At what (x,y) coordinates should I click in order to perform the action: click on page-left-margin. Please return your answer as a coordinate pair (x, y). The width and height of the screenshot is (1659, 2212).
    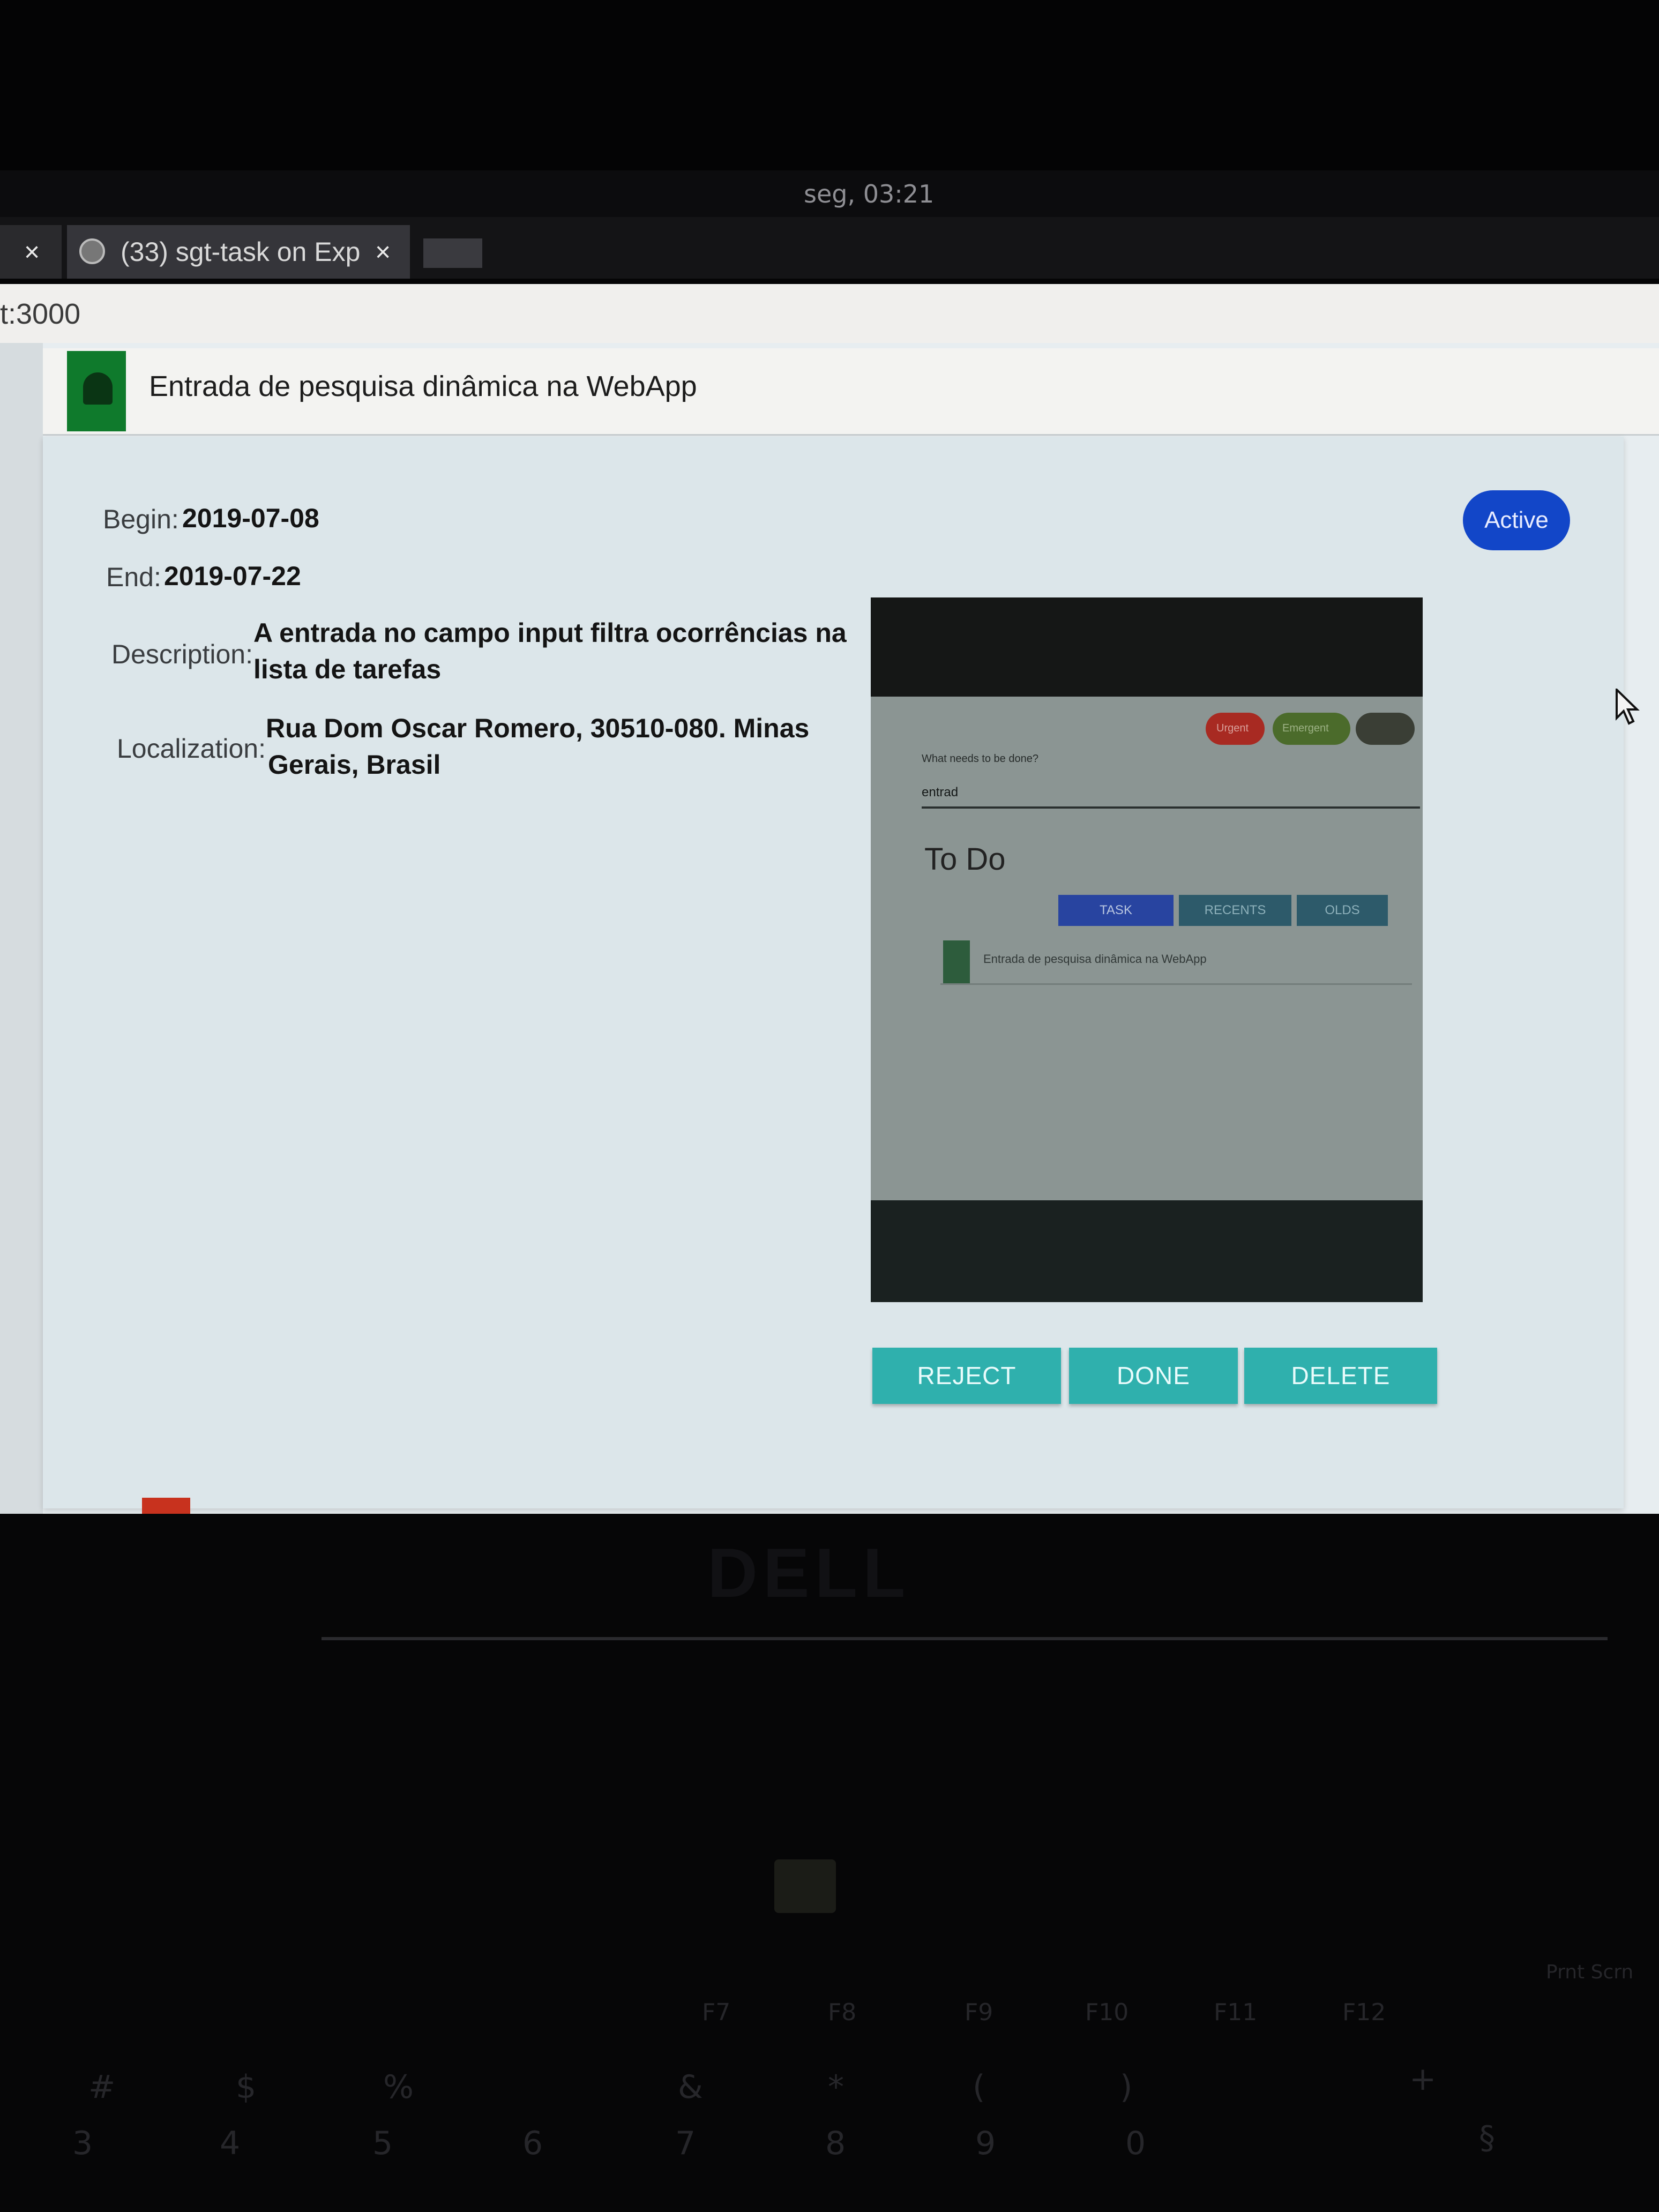
    Looking at the image, I should click on (21, 928).